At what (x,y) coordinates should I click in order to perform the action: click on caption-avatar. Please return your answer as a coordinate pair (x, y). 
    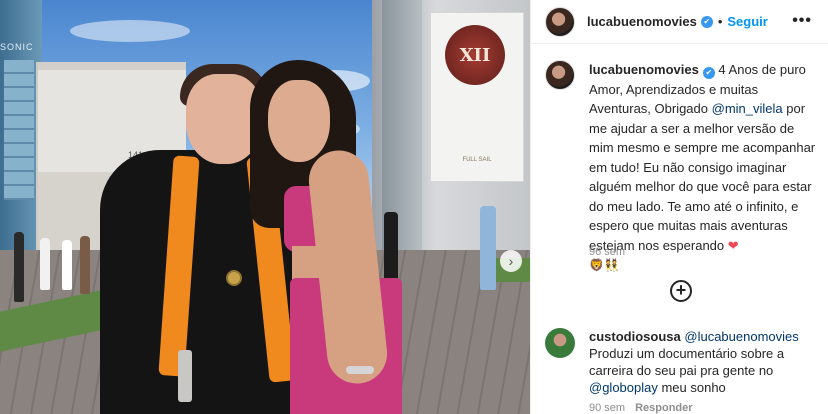
    Looking at the image, I should click on (560, 75).